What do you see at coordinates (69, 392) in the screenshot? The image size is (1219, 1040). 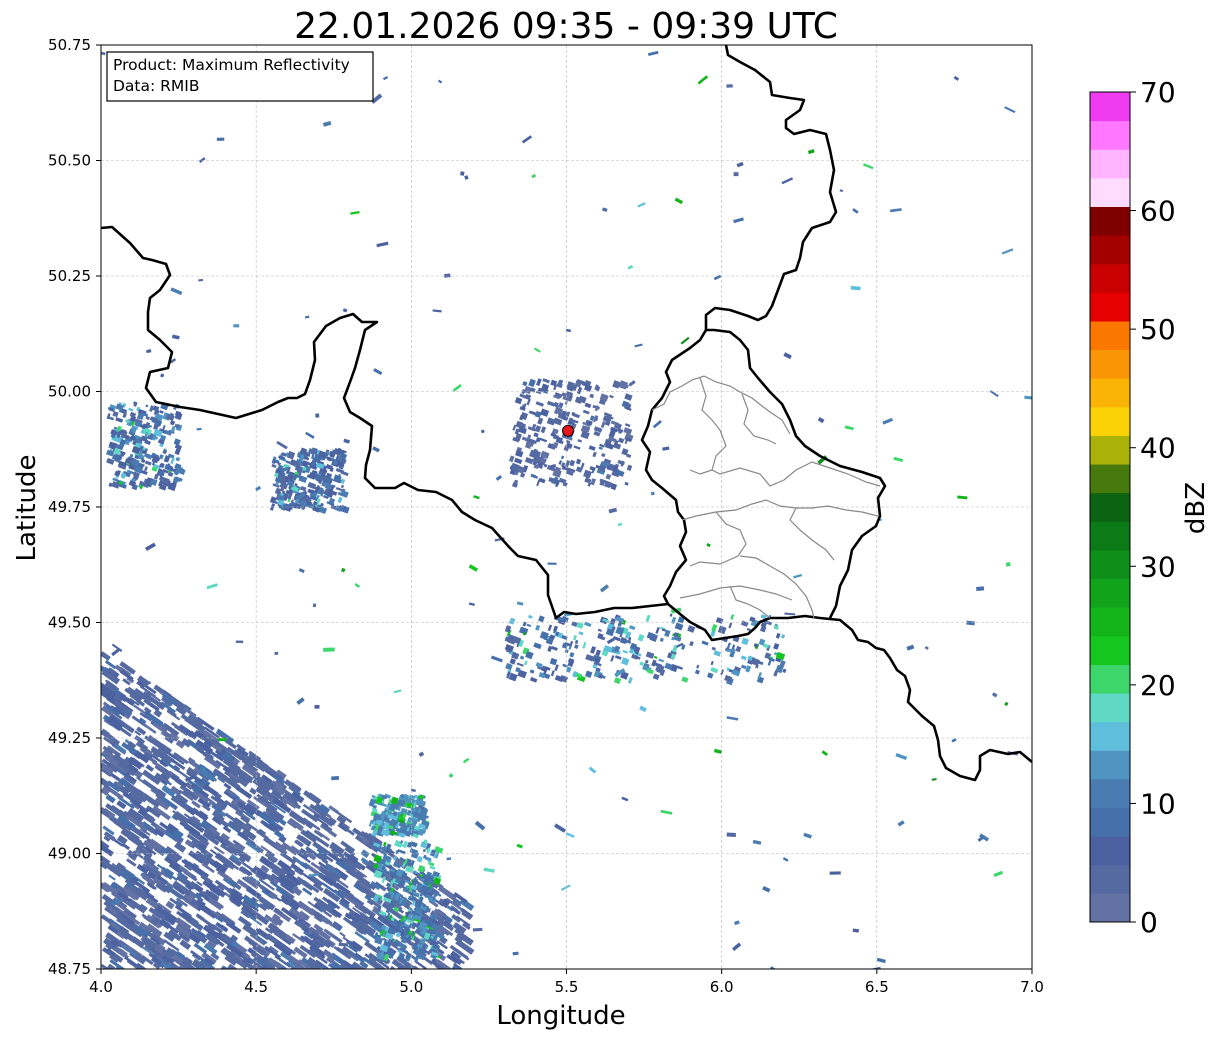 I see `y-tick-label-5: 50.00` at bounding box center [69, 392].